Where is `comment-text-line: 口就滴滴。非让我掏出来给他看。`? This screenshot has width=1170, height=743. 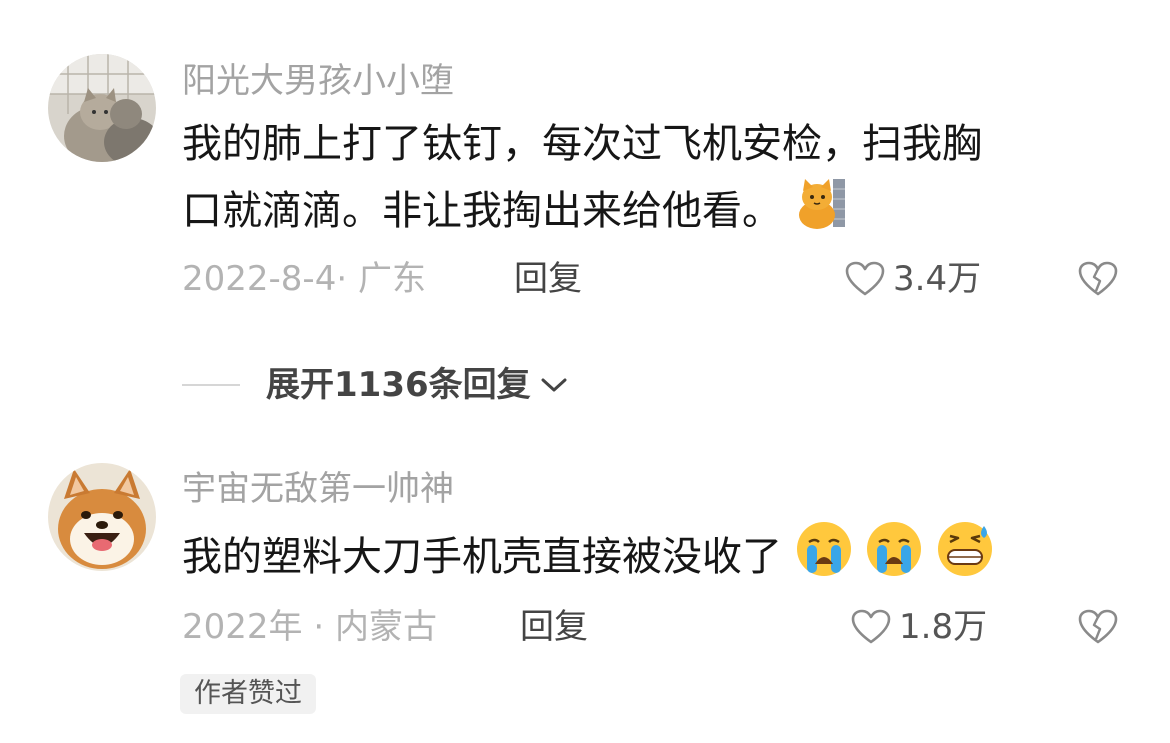
comment-text-line: 口就滴滴。非让我掏出来给他看。 is located at coordinates (482, 211).